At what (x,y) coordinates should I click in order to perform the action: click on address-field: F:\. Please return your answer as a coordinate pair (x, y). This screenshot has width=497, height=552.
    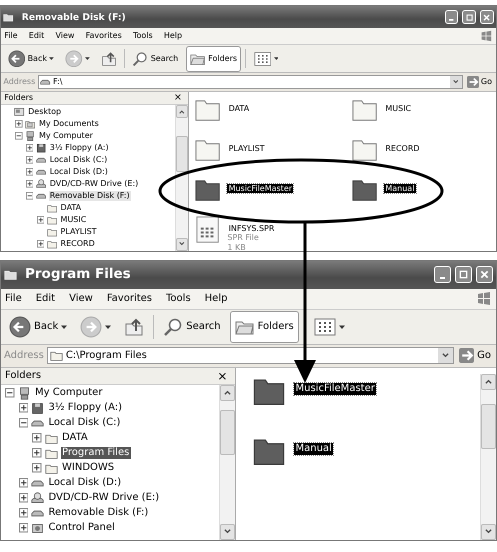
    Looking at the image, I should click on (250, 81).